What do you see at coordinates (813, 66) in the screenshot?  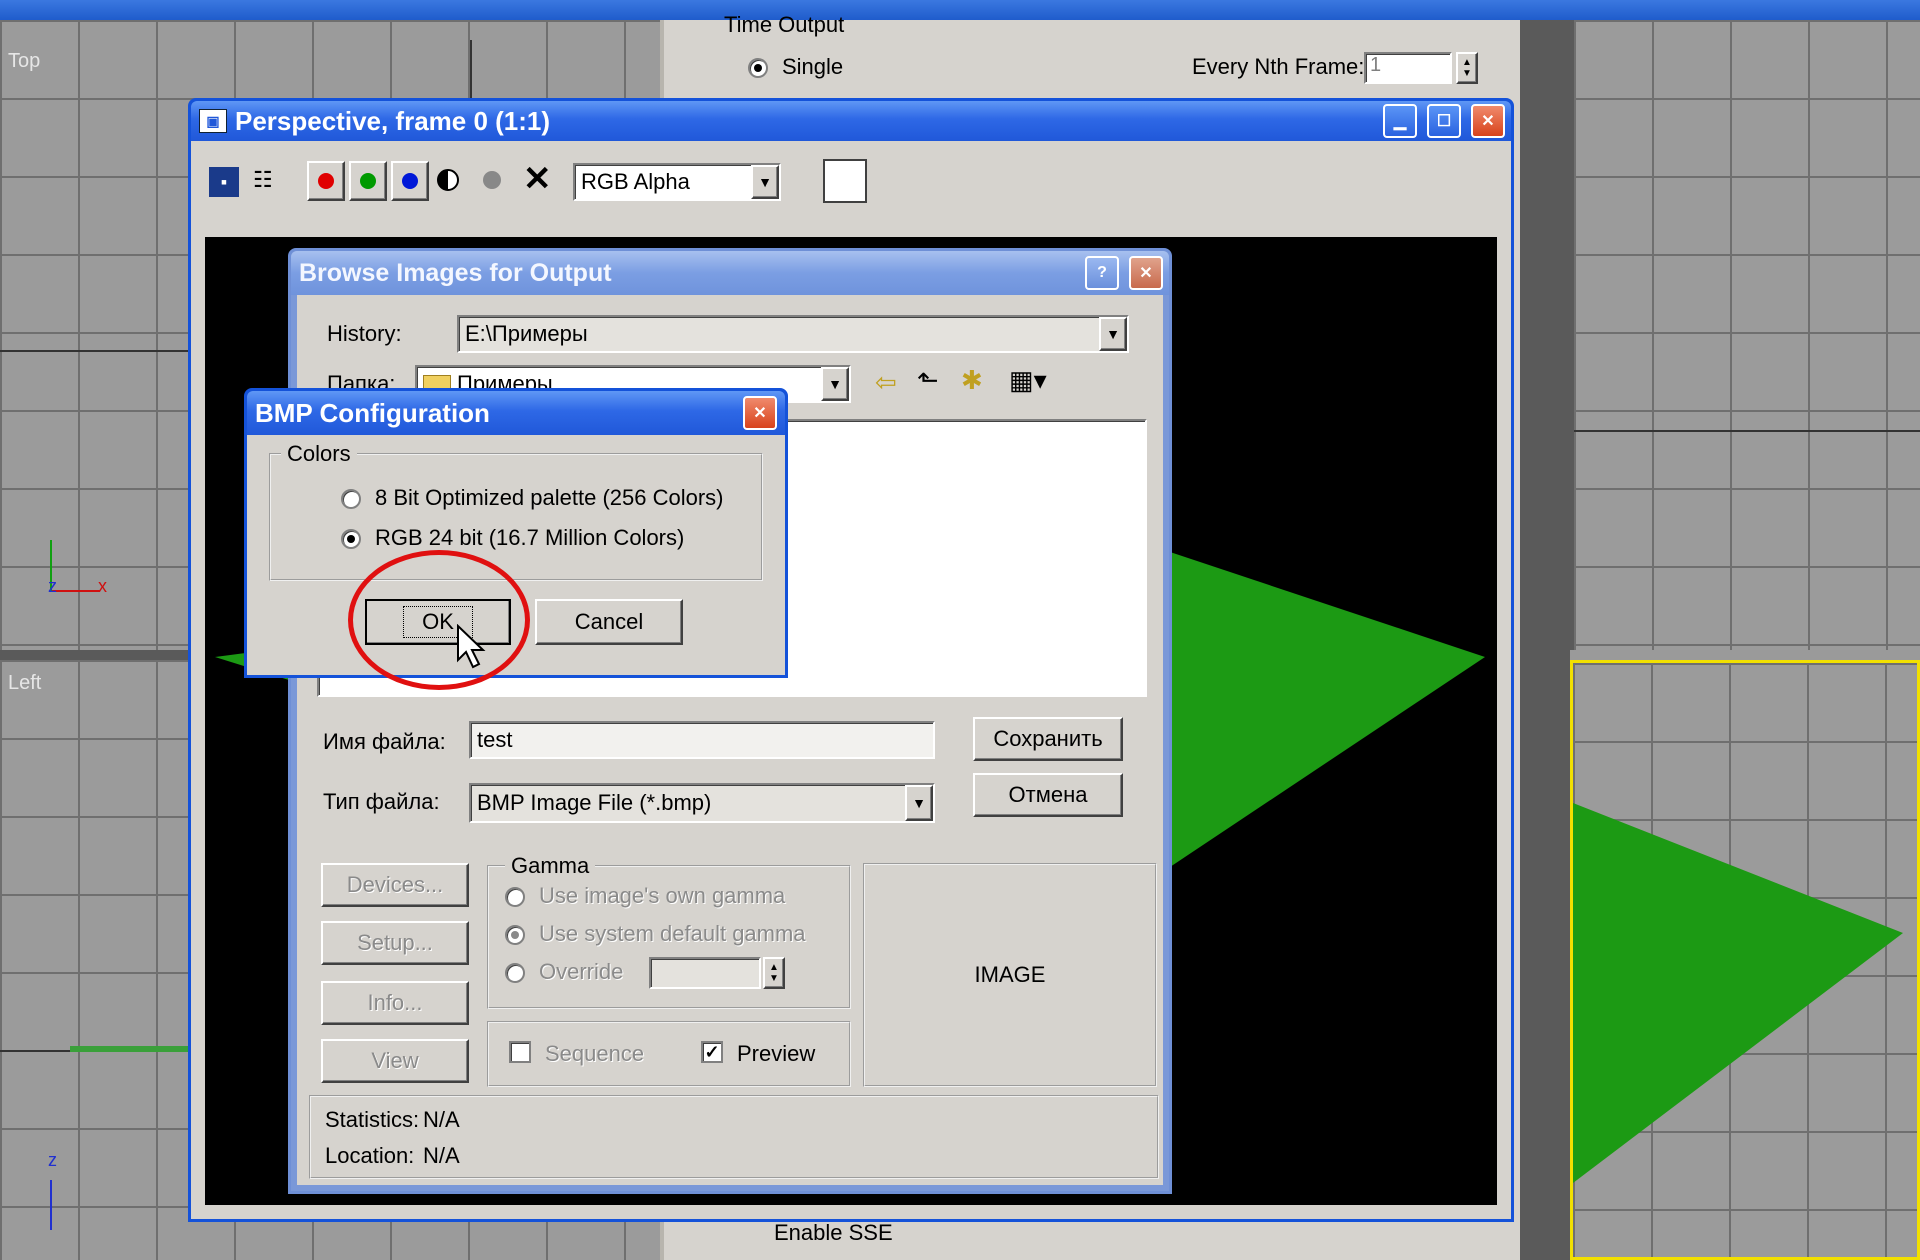 I see `single-label: Single` at bounding box center [813, 66].